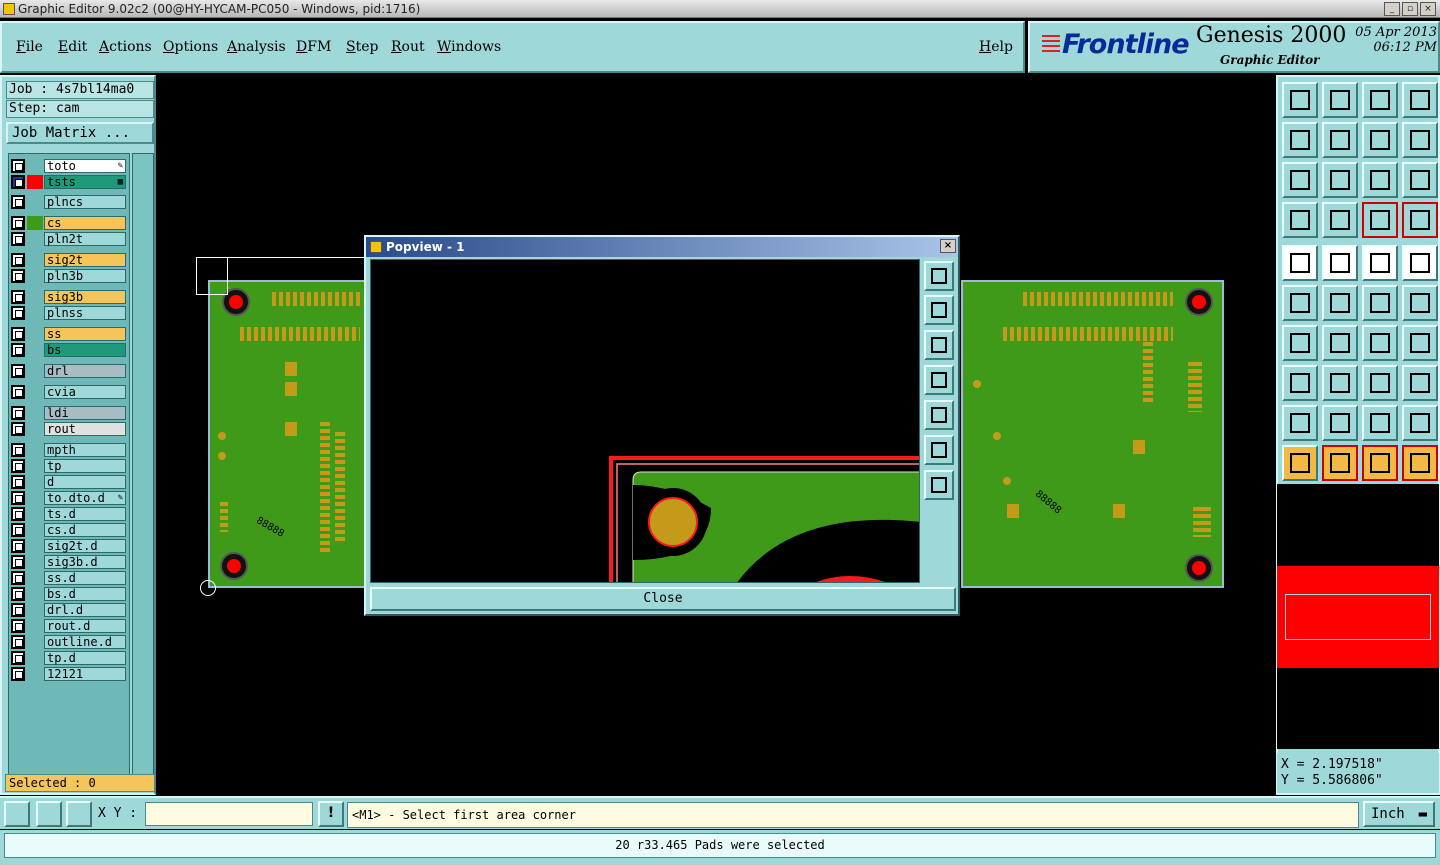  I want to click on layer-name: ss.d, so click(85, 578).